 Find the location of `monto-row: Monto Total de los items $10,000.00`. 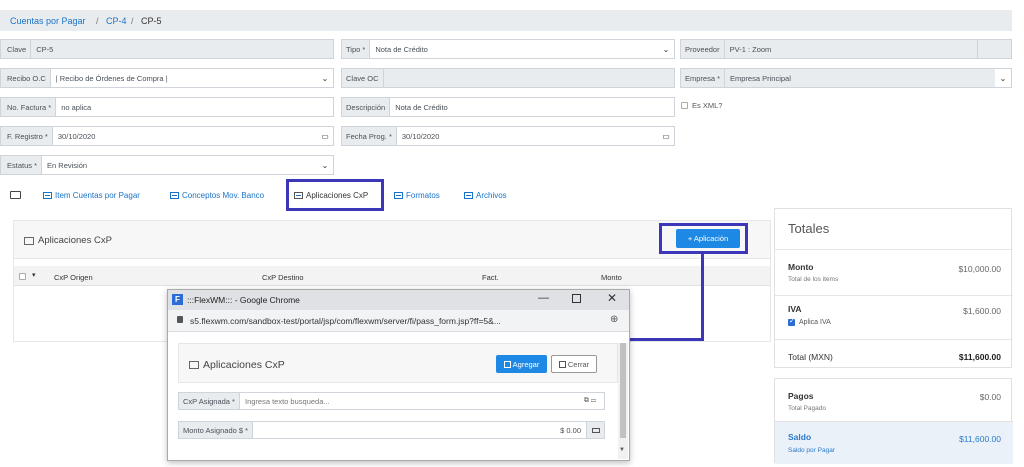

monto-row: Monto Total de los items $10,000.00 is located at coordinates (894, 272).